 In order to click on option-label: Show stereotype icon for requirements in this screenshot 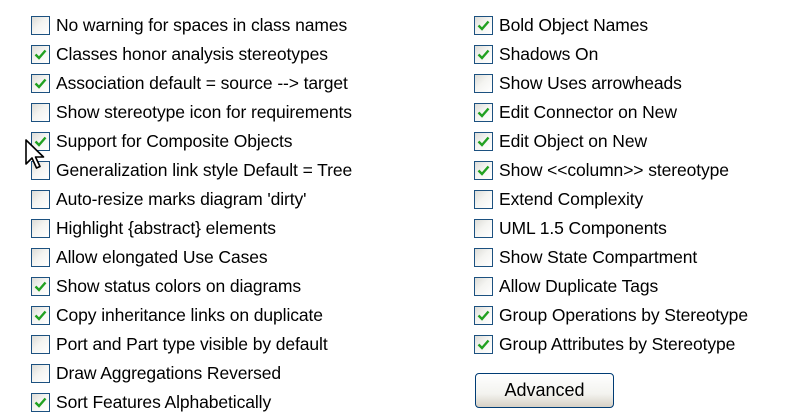, I will do `click(204, 111)`.